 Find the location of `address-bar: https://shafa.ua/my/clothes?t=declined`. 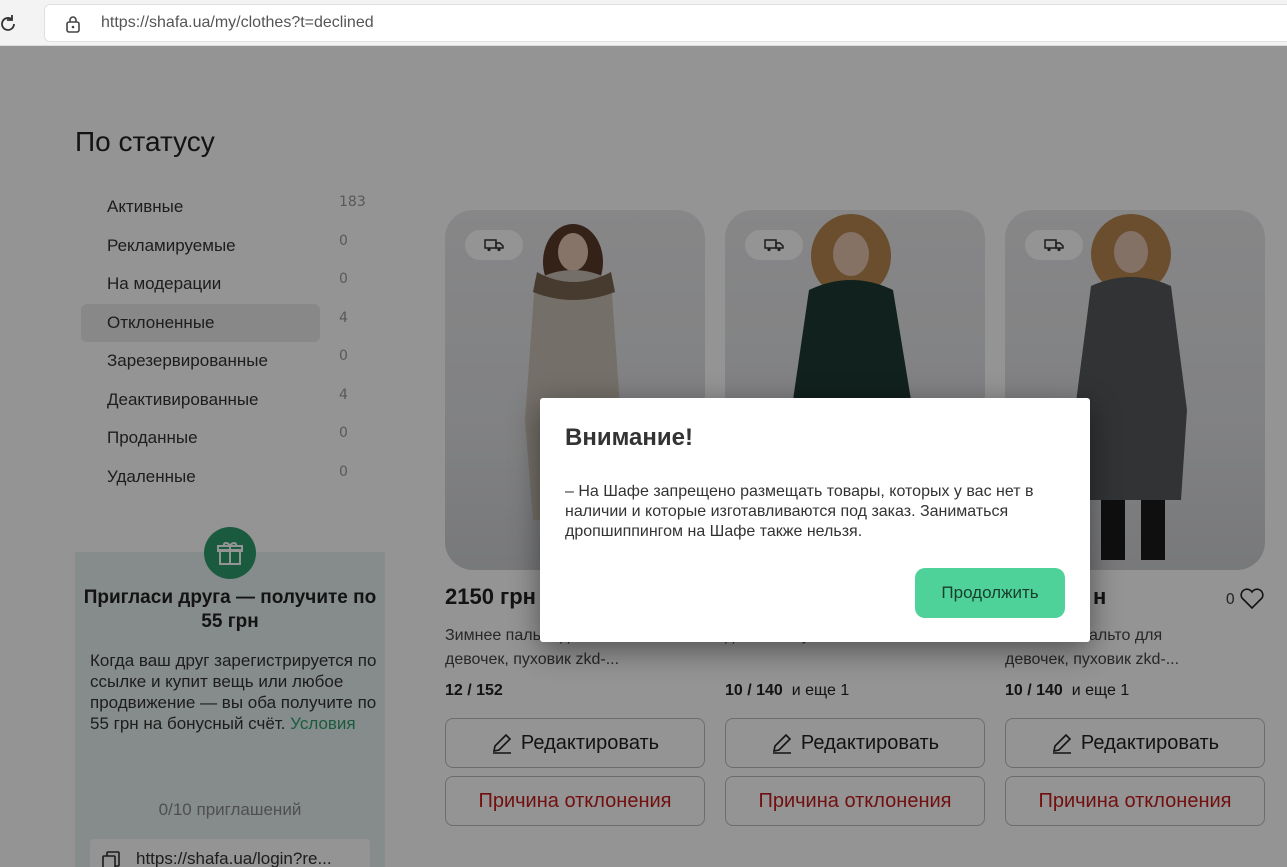

address-bar: https://shafa.ua/my/clothes?t=declined is located at coordinates (665, 23).